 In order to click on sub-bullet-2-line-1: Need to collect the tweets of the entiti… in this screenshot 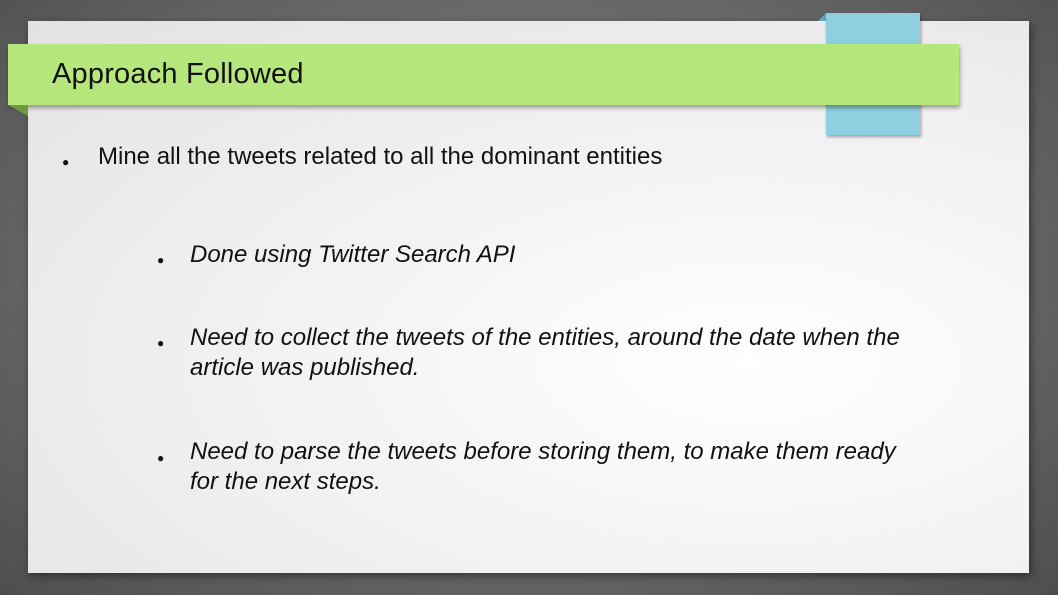, I will do `click(545, 337)`.